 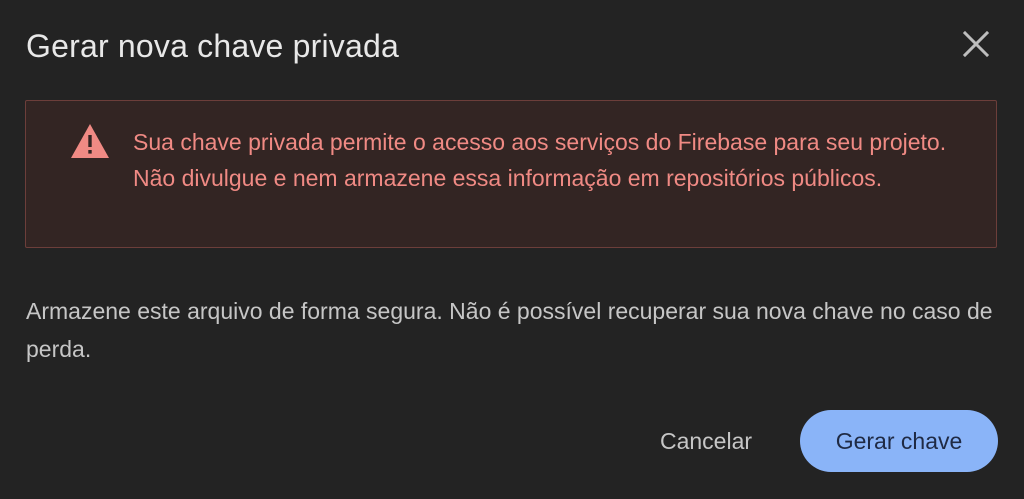 I want to click on close-icon, so click(x=976, y=44).